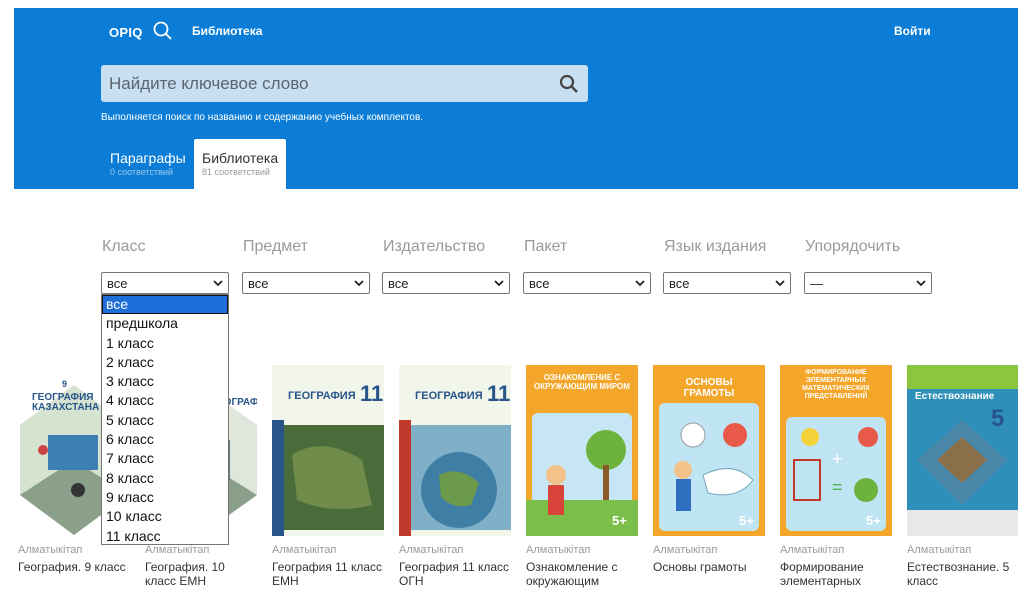 This screenshot has height=589, width=1018. Describe the element at coordinates (165, 400) in the screenshot. I see `dropdown-option: 4 класс` at that location.